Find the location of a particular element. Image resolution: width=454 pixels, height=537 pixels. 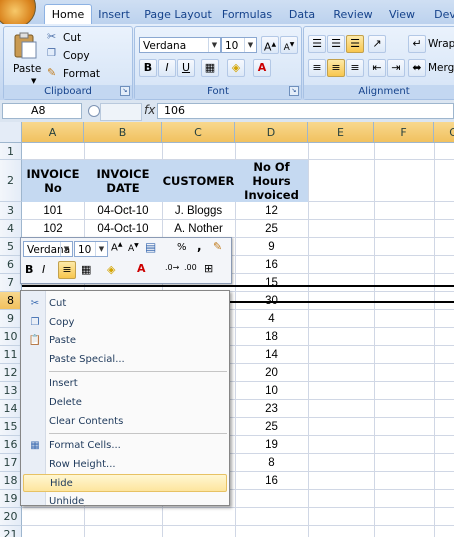

mini-size-combo: 10 ▼ is located at coordinates (91, 249).